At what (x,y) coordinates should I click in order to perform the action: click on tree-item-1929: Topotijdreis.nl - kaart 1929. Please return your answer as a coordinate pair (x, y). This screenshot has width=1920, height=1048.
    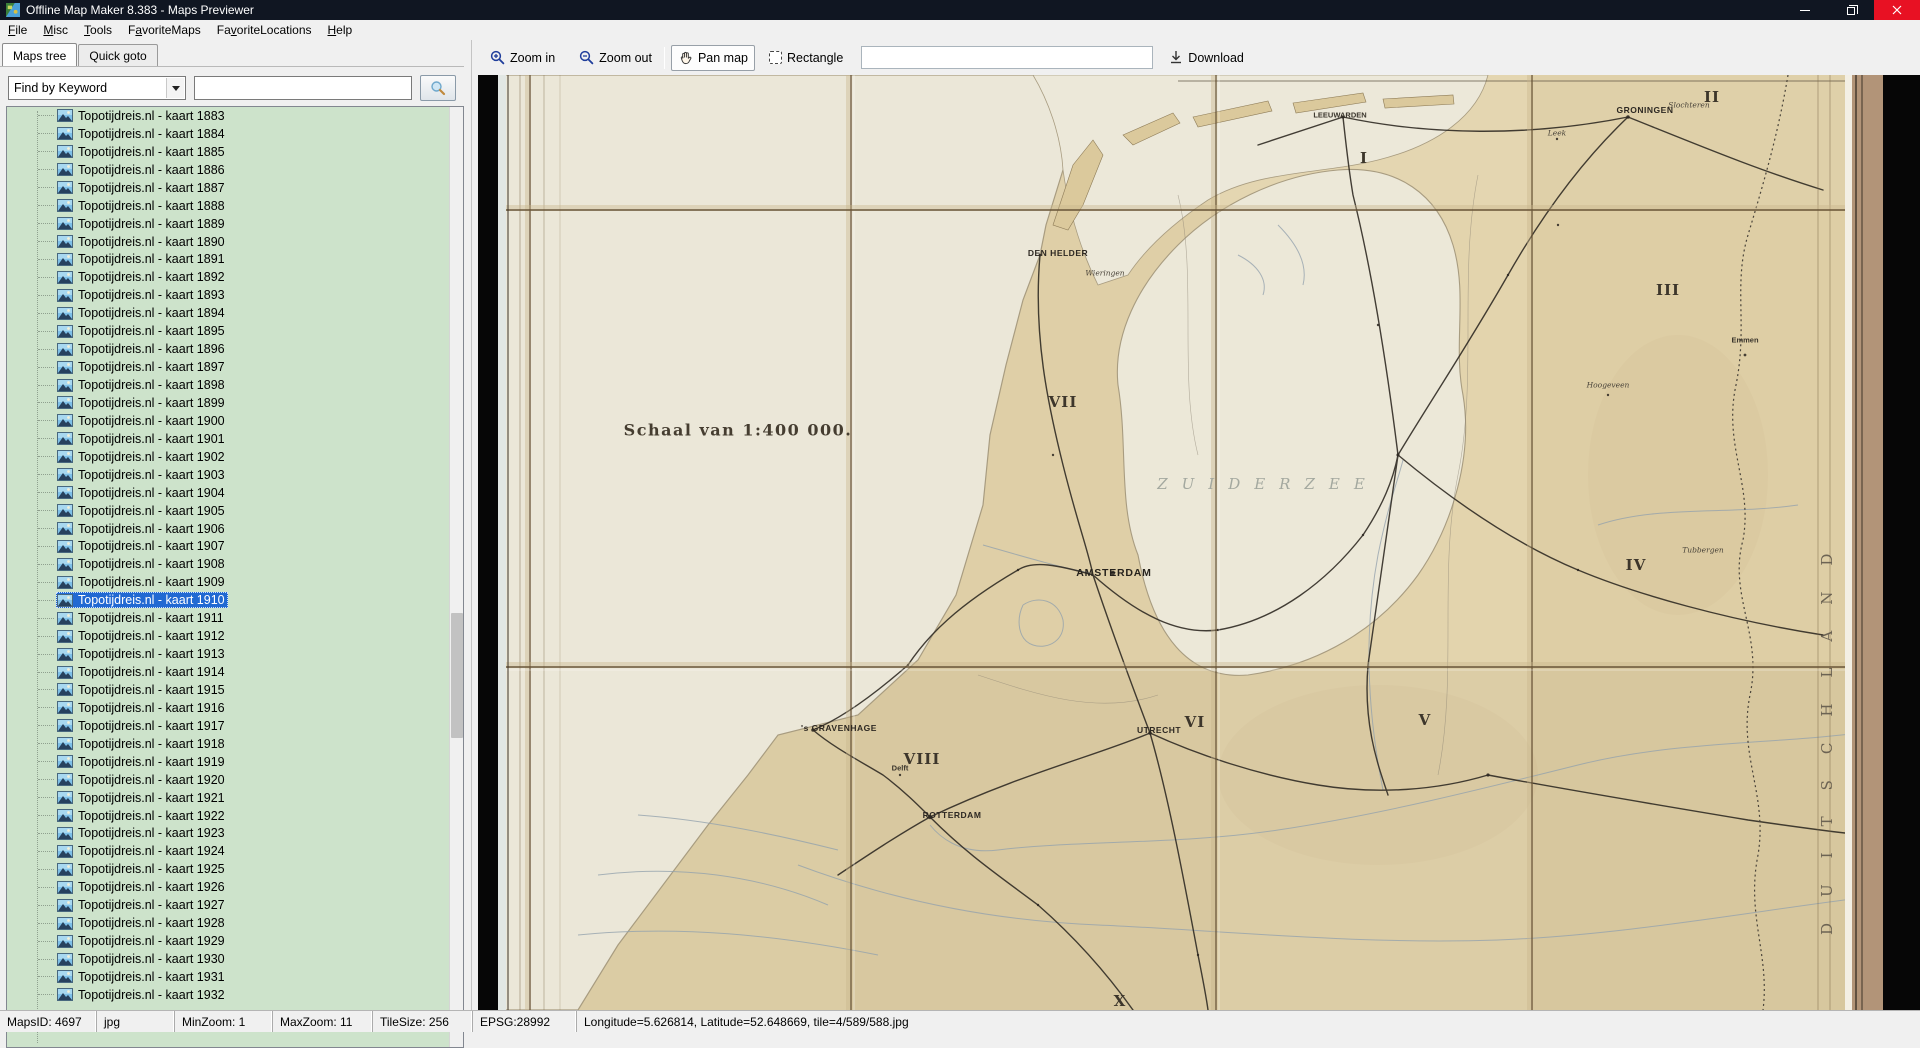
    Looking at the image, I should click on (228, 941).